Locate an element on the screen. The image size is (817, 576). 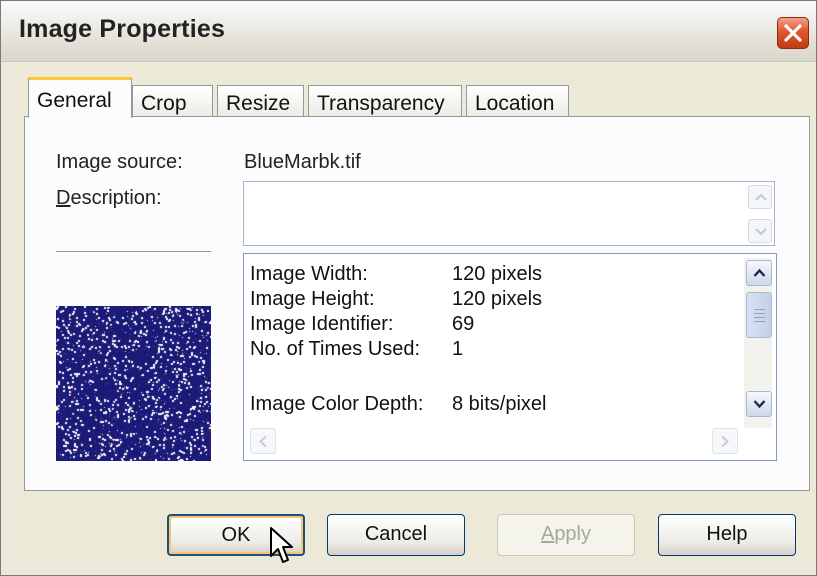
info-scroll-thumb is located at coordinates (759, 315).